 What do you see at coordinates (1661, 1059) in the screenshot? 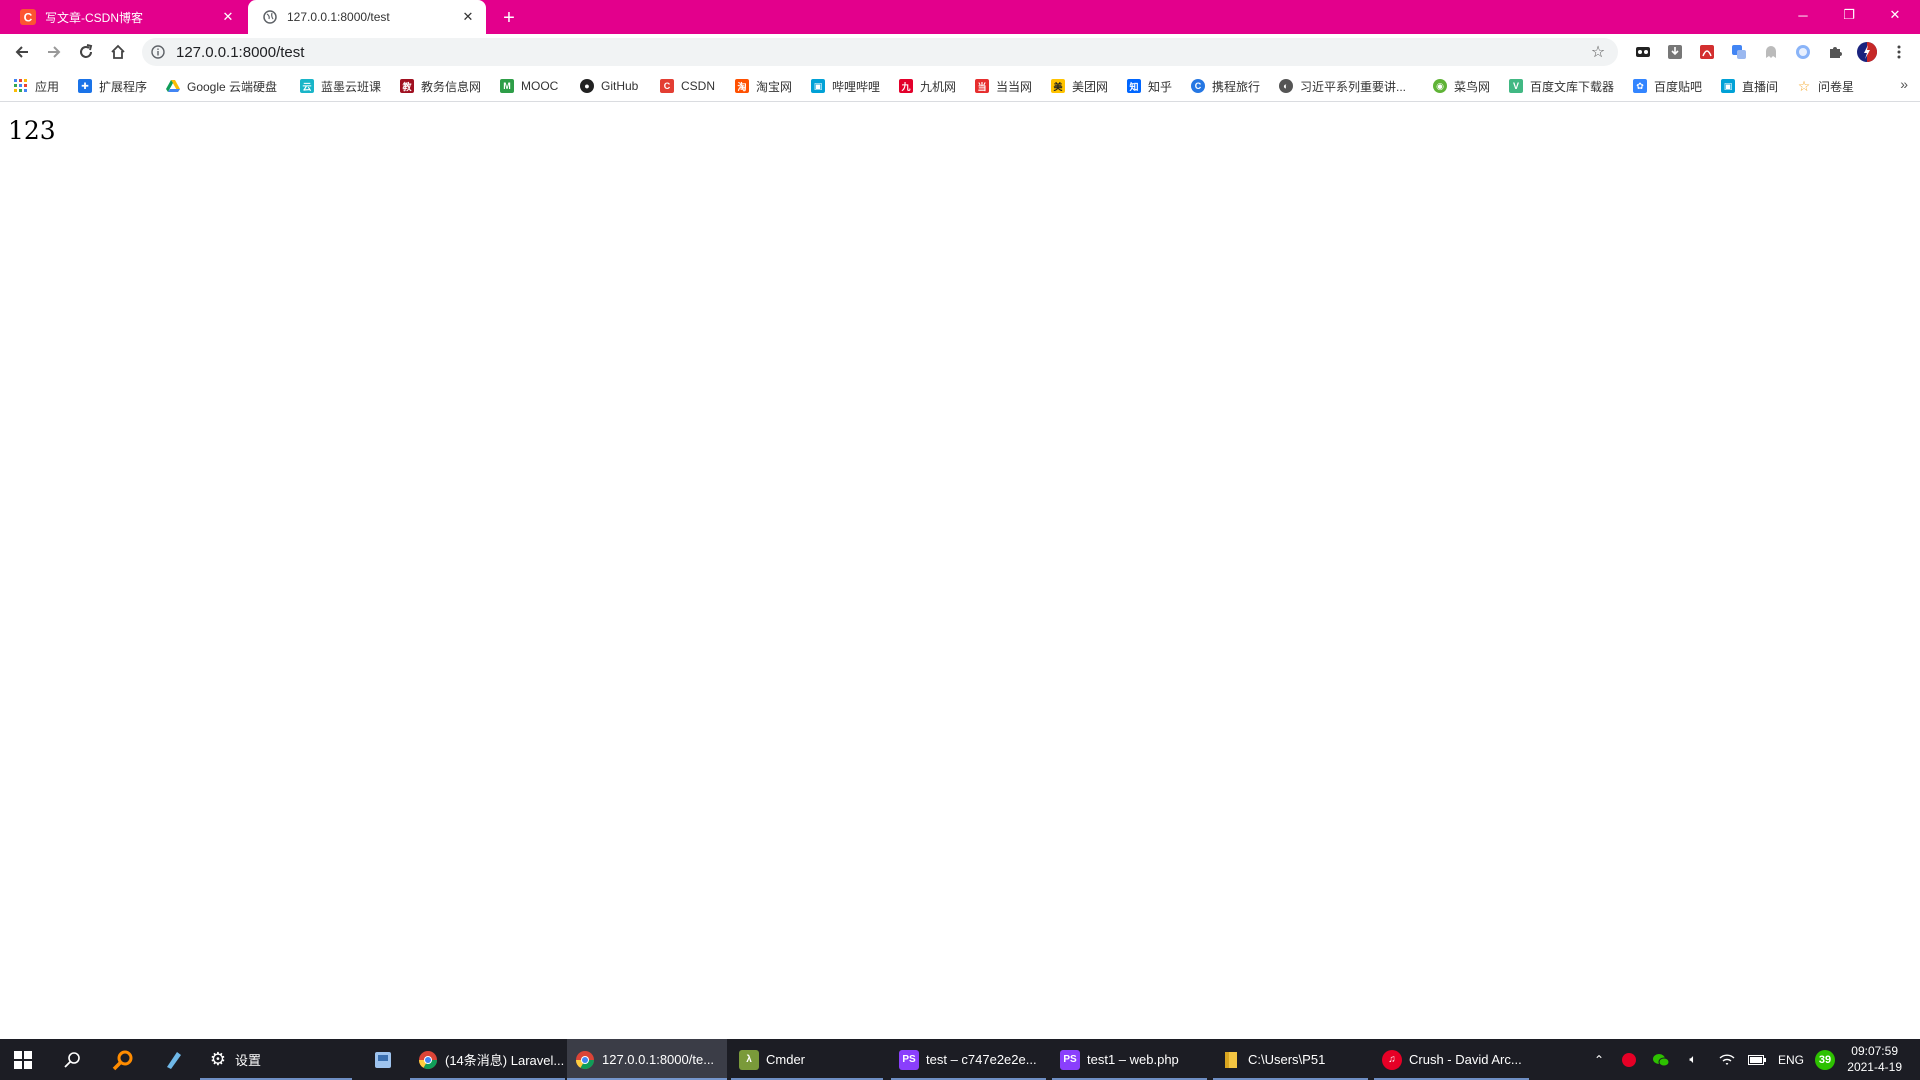
I see `wechat-icon` at bounding box center [1661, 1059].